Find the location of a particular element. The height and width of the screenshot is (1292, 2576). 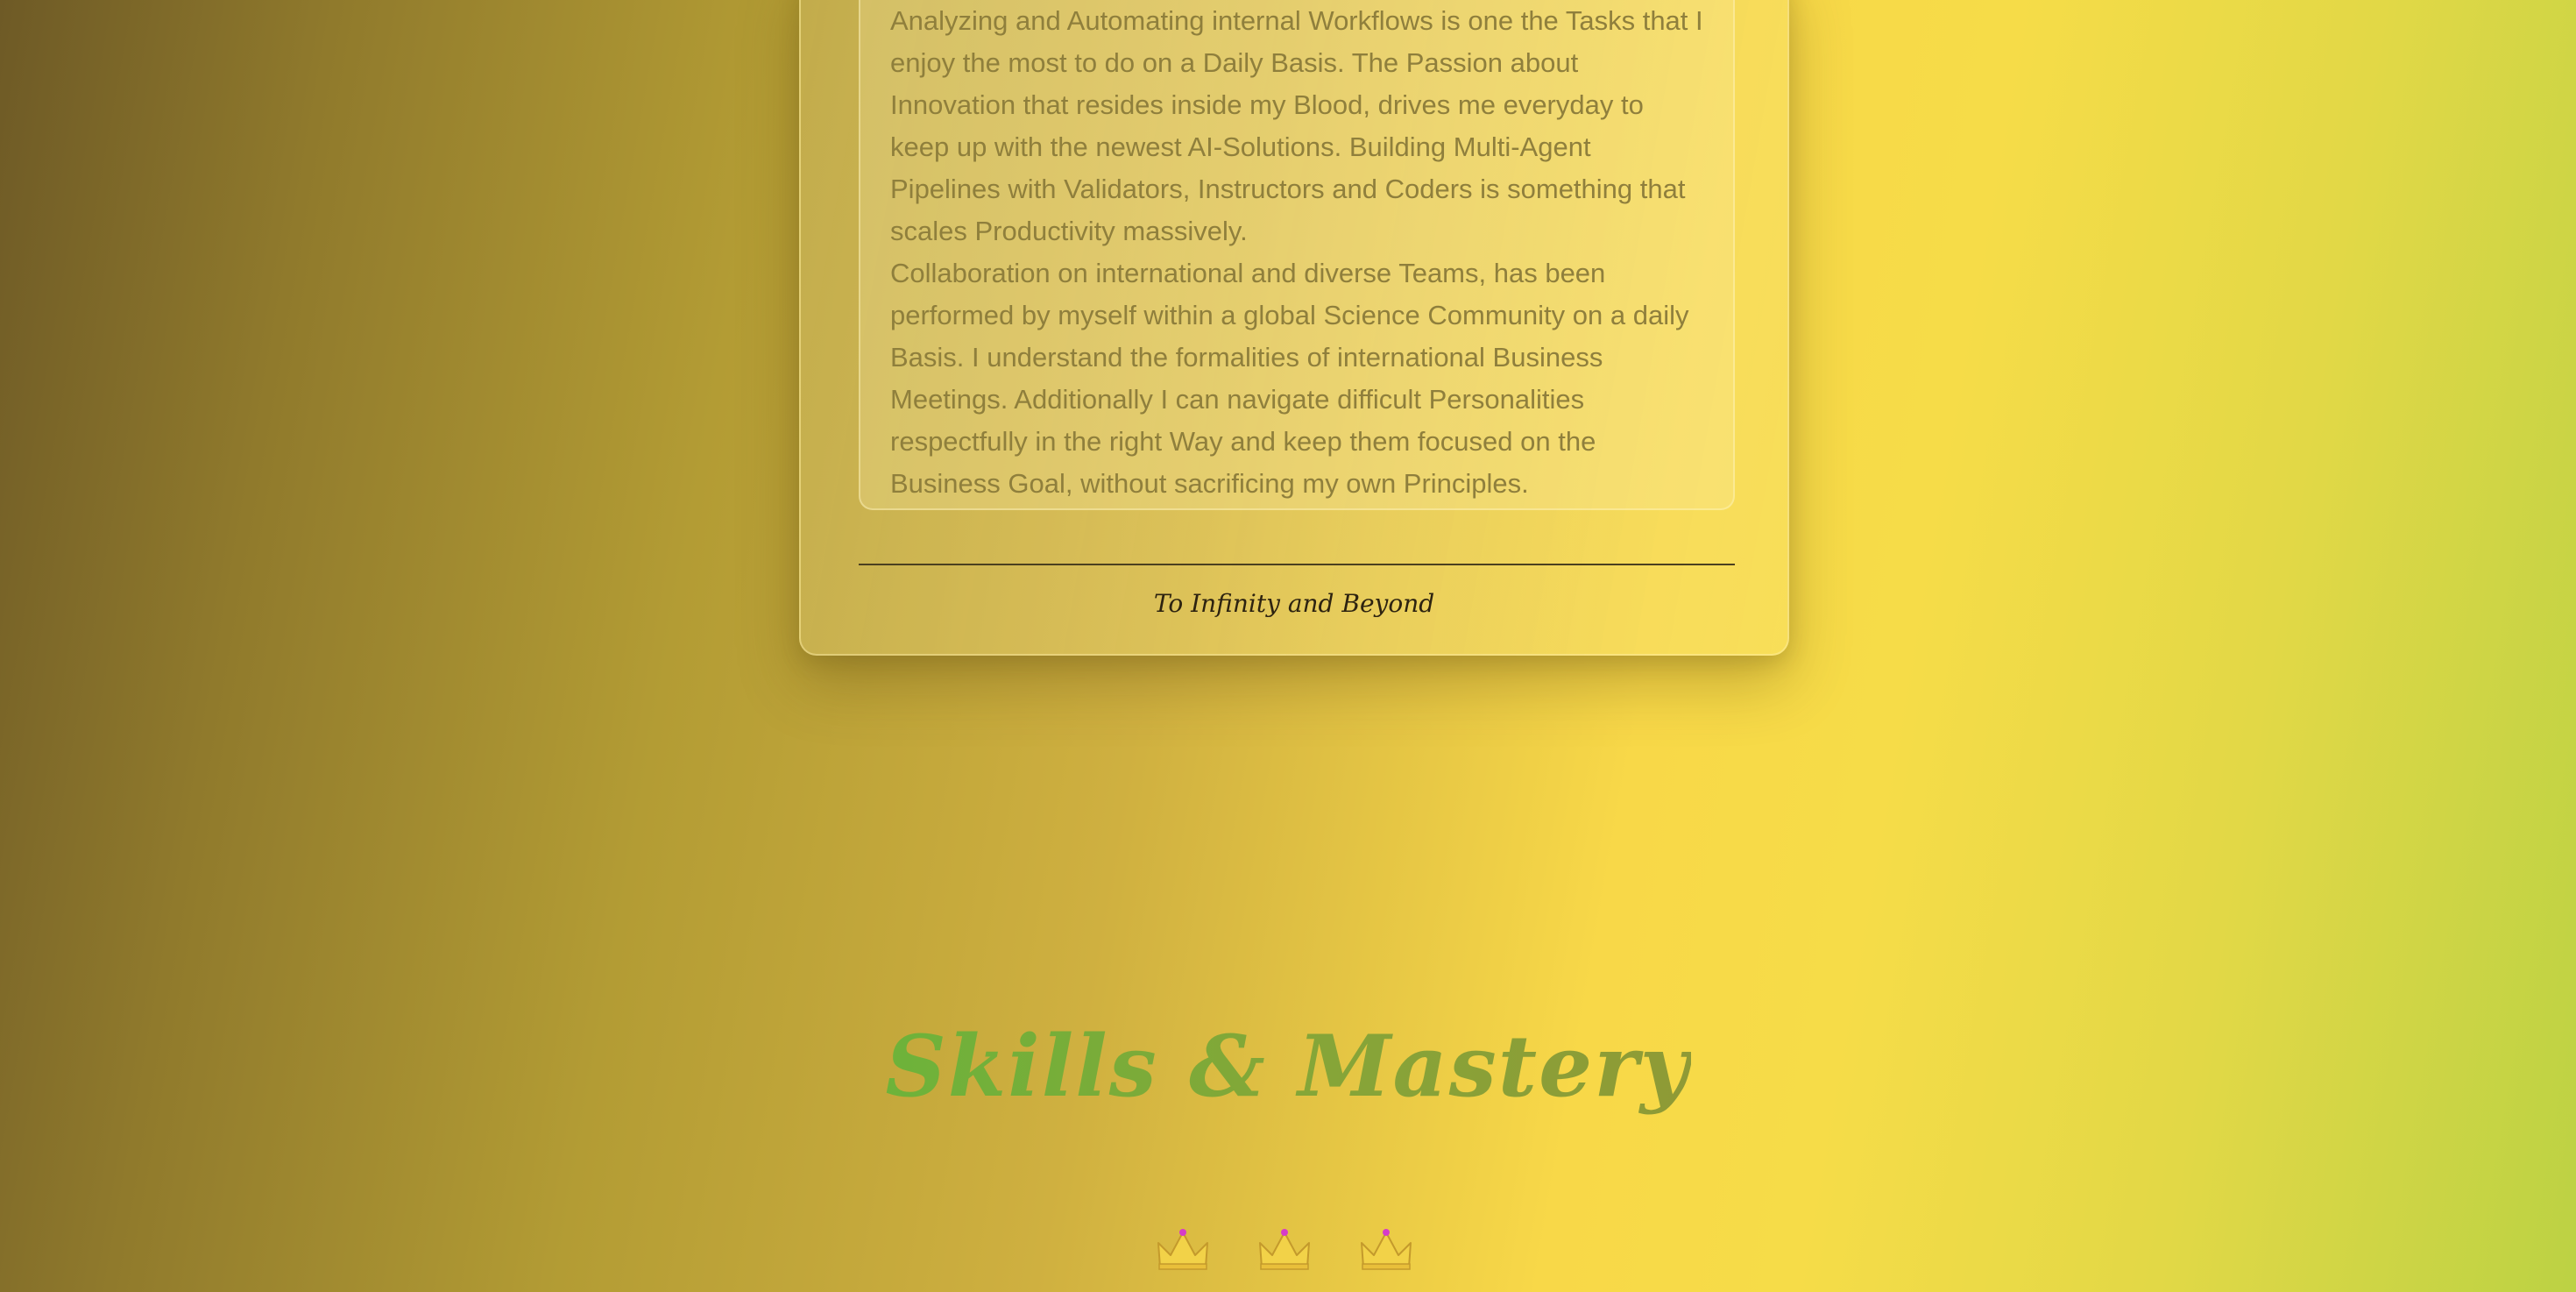

crown-row is located at coordinates (1288, 1252).